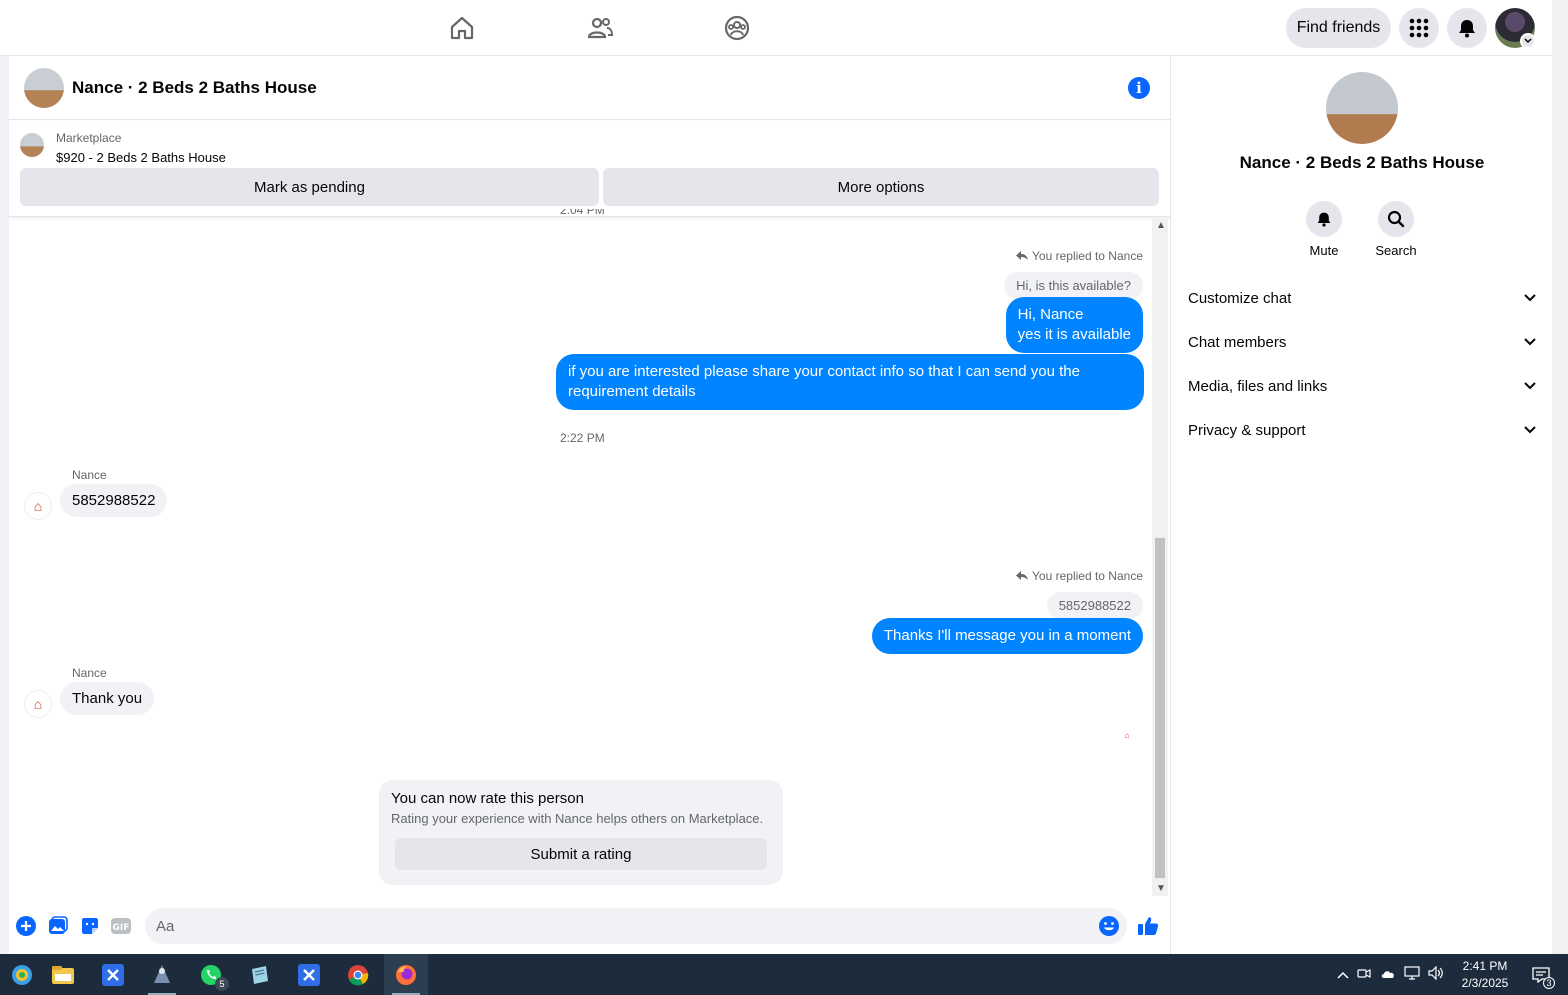 Image resolution: width=1568 pixels, height=995 pixels. I want to click on chevron-up-icon, so click(1343, 975).